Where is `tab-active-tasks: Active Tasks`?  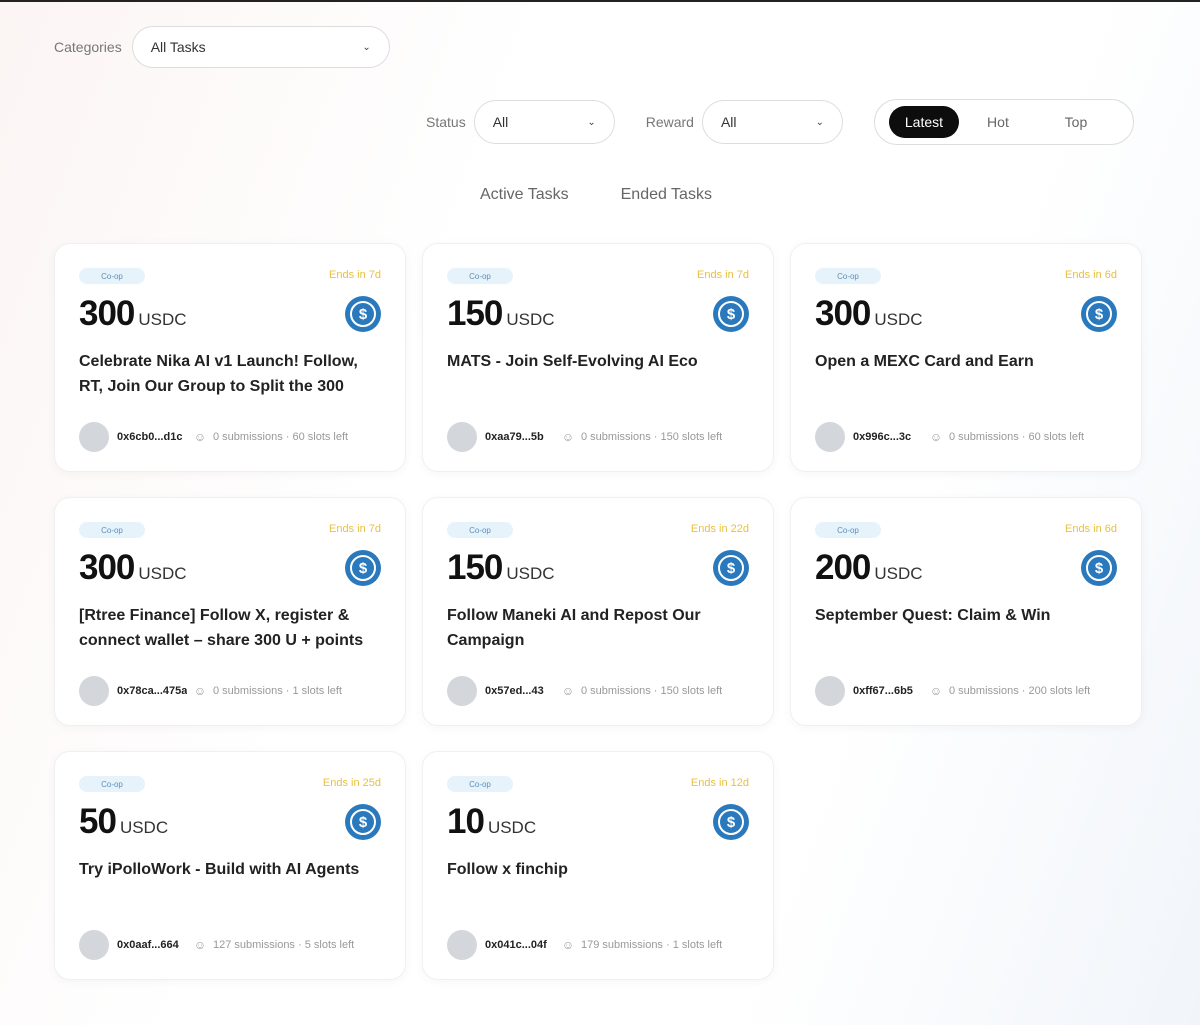 tab-active-tasks: Active Tasks is located at coordinates (524, 195).